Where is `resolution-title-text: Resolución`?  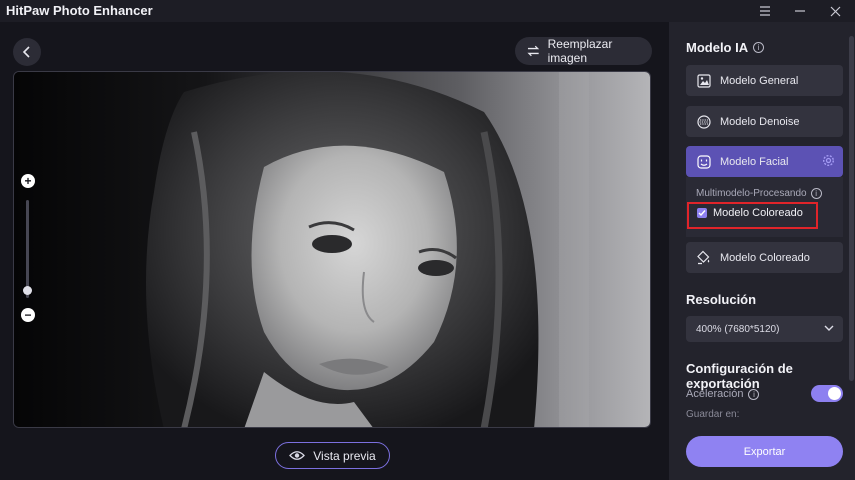
resolution-title-text: Resolución is located at coordinates (721, 299).